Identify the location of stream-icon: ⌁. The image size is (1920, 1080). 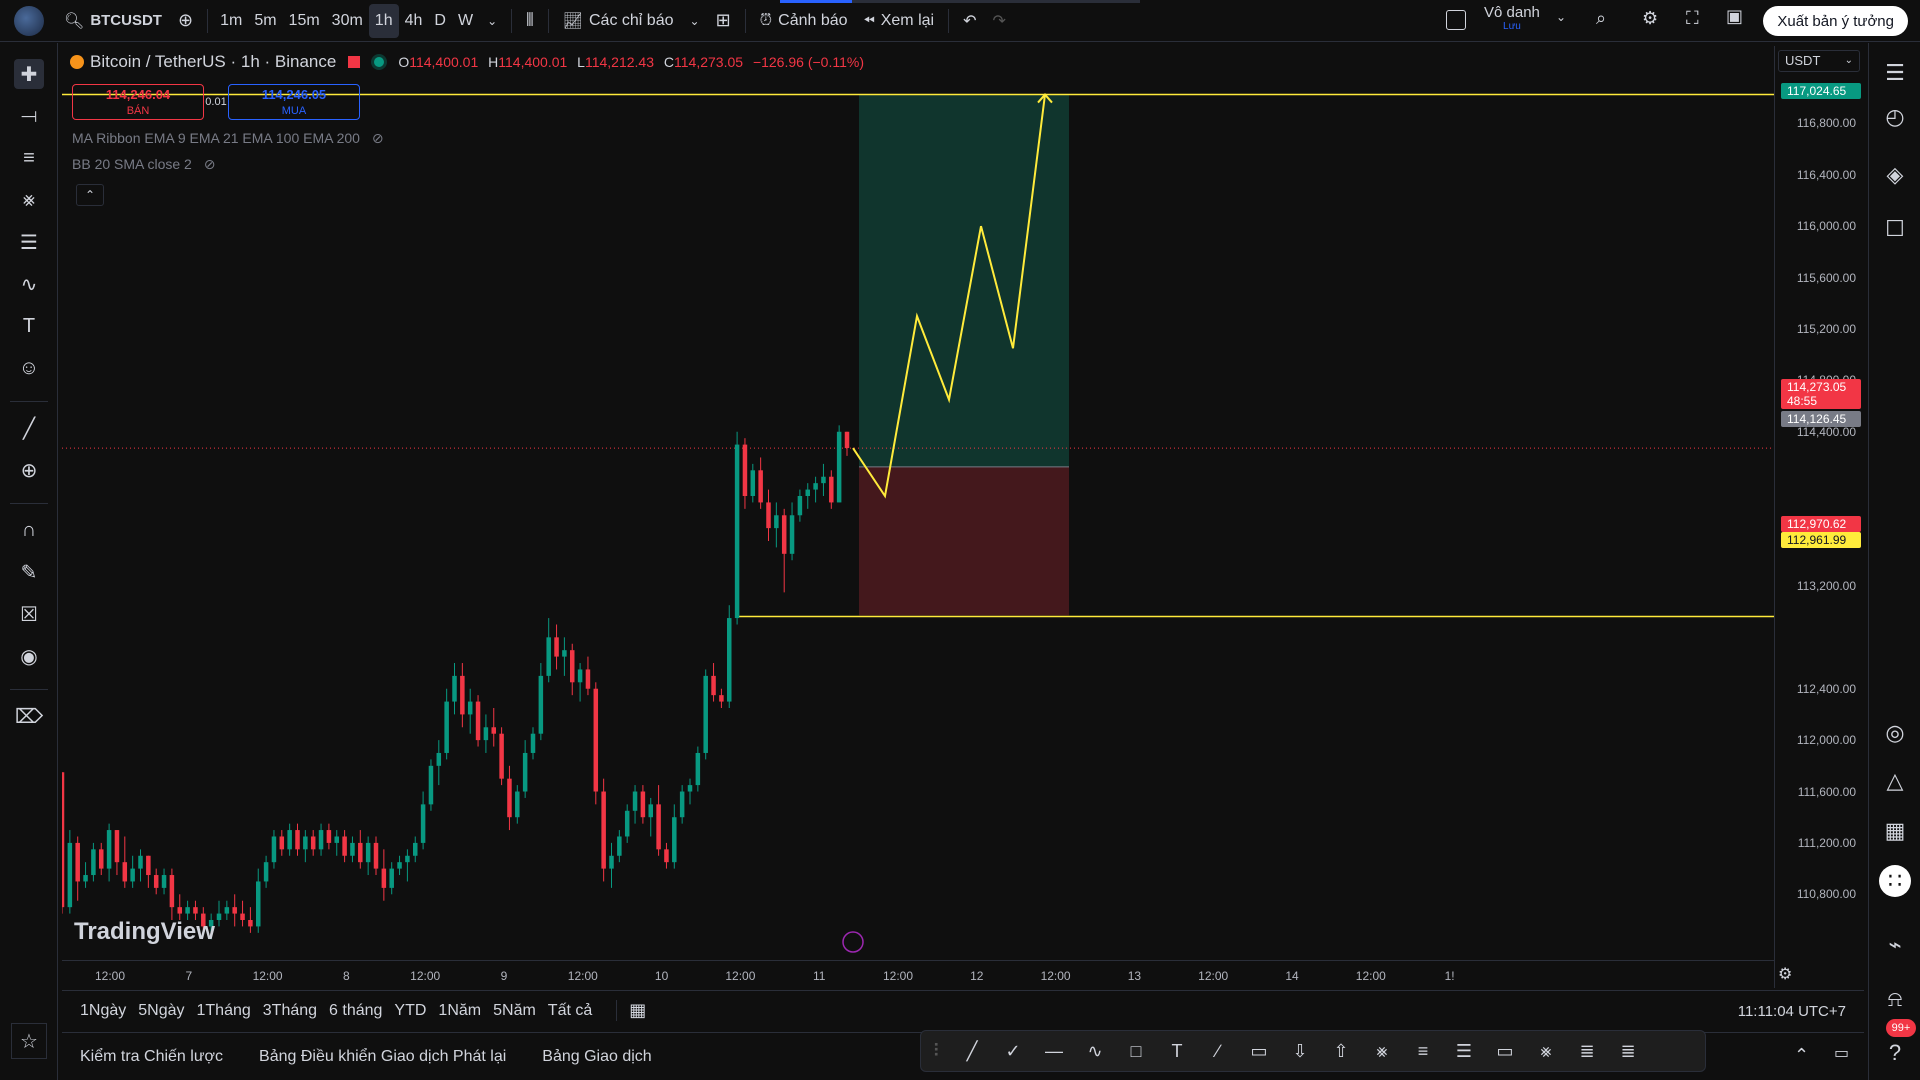
(1895, 945).